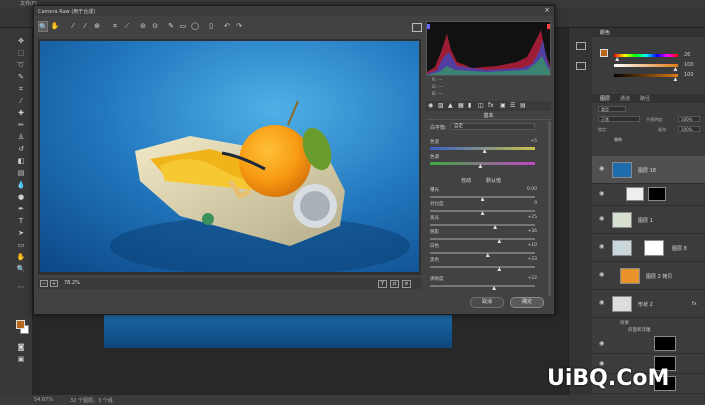 Image resolution: width=705 pixels, height=405 pixels. What do you see at coordinates (171, 26) in the screenshot?
I see `adjust-brush-icon: ✎` at bounding box center [171, 26].